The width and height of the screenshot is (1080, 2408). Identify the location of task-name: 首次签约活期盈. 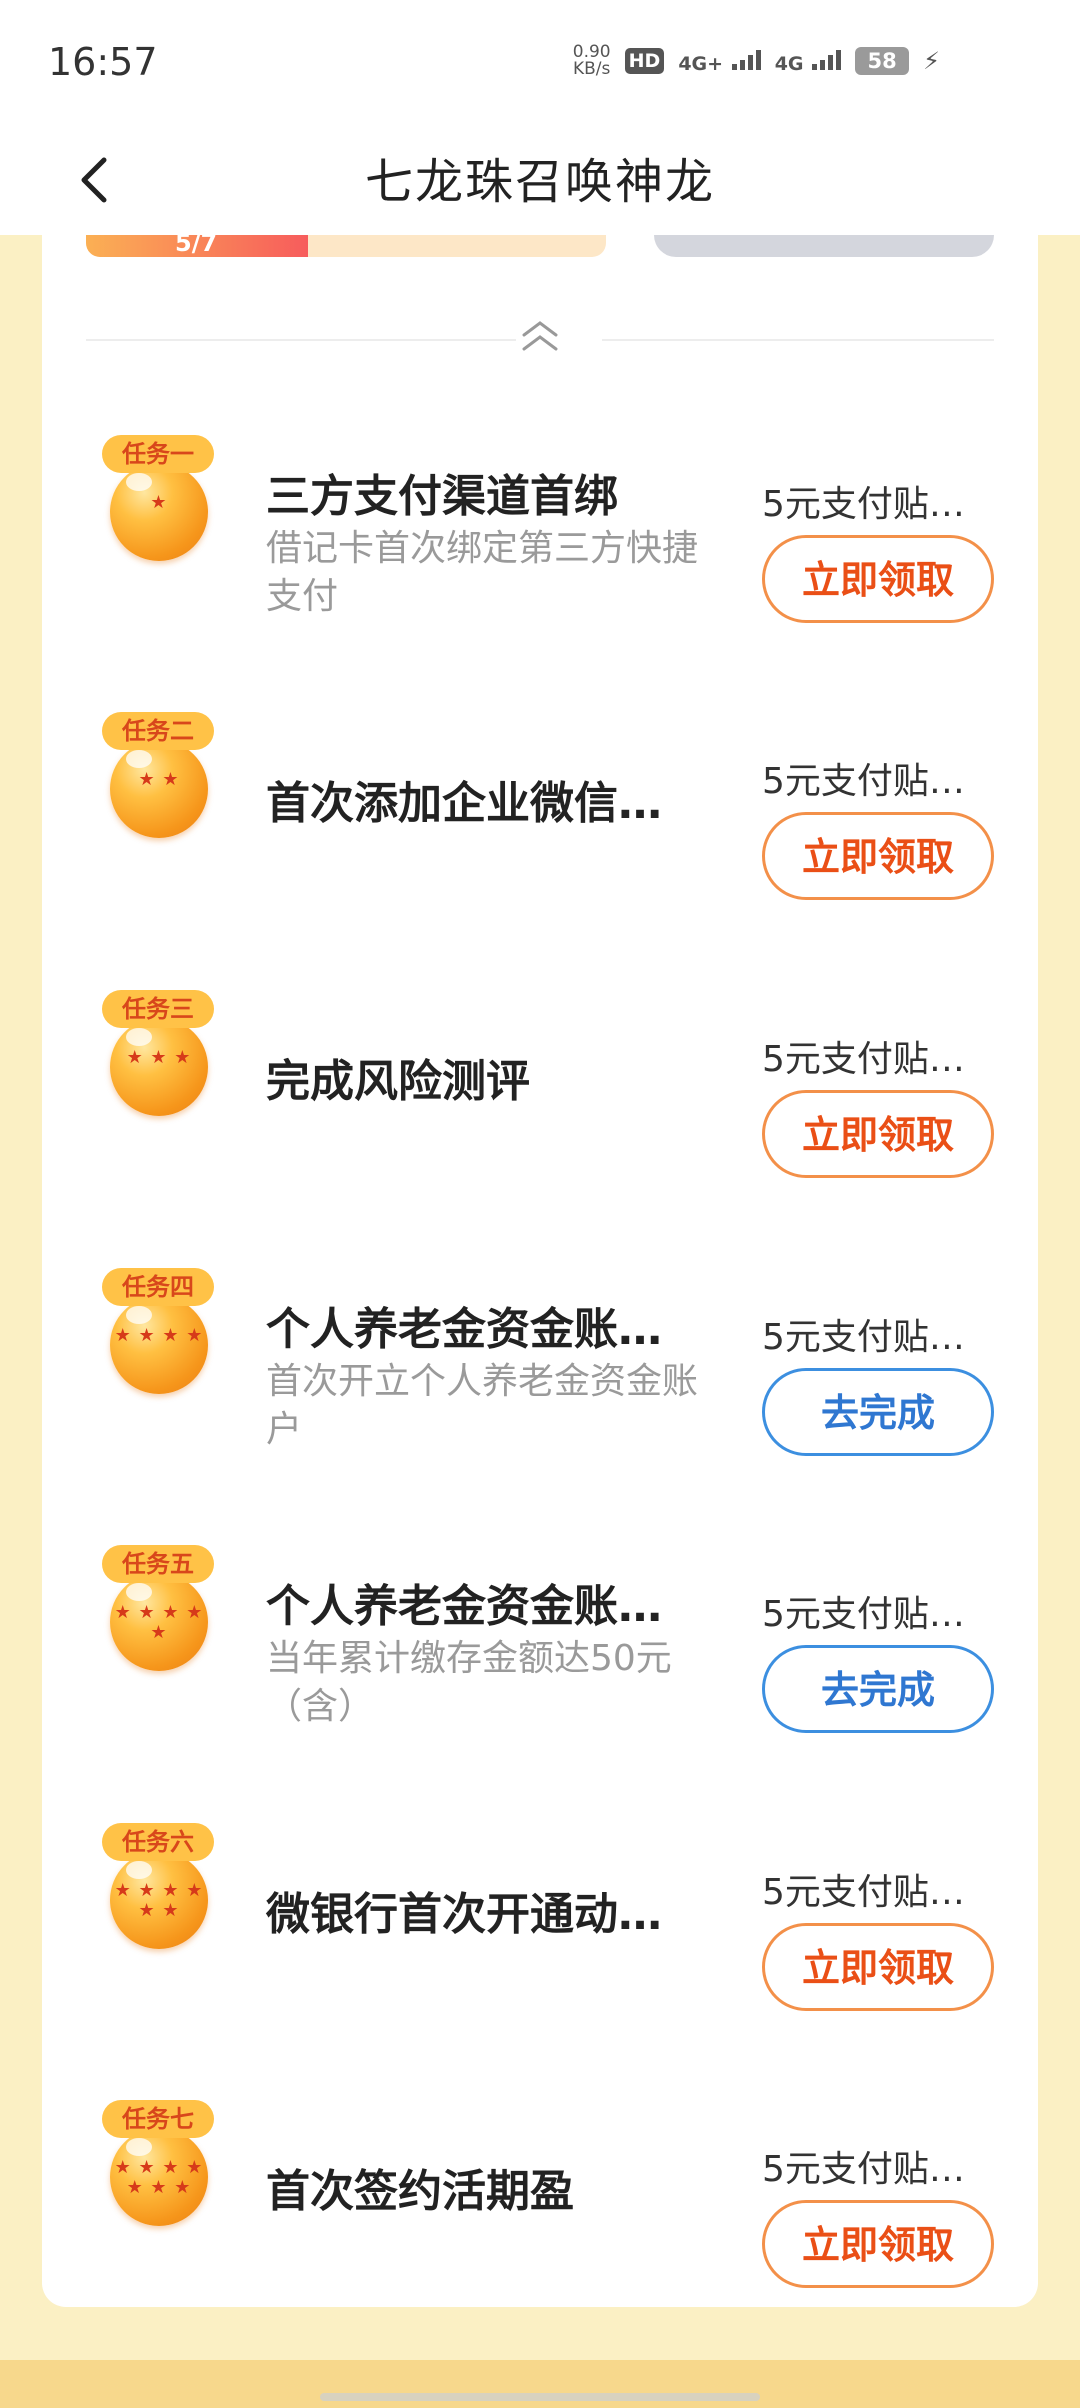
(420, 2191).